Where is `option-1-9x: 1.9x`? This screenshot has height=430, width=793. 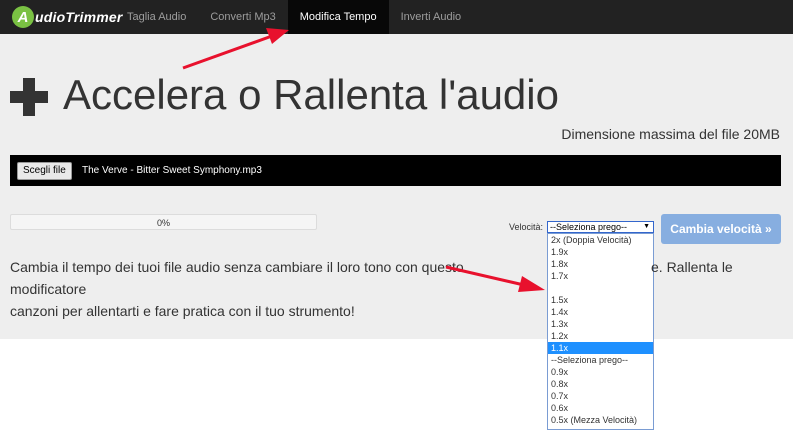
option-1-9x: 1.9x is located at coordinates (600, 252).